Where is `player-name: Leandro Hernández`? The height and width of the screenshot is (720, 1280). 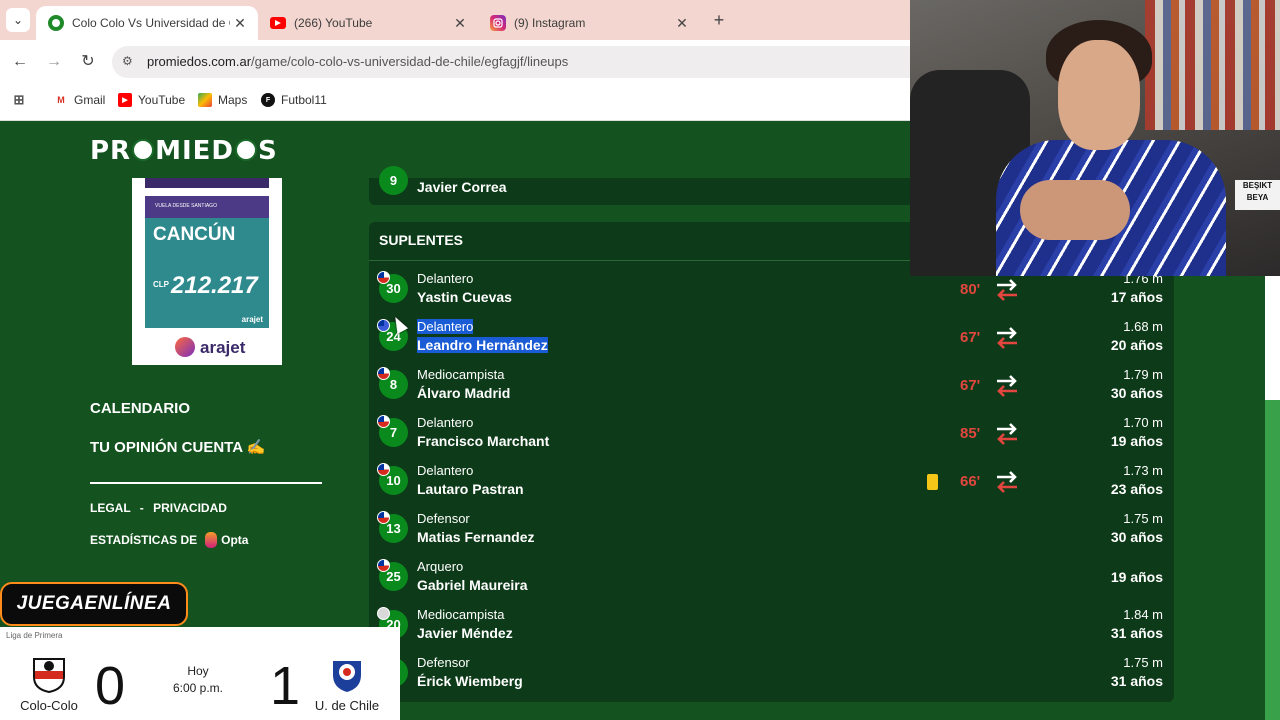 player-name: Leandro Hernández is located at coordinates (482, 345).